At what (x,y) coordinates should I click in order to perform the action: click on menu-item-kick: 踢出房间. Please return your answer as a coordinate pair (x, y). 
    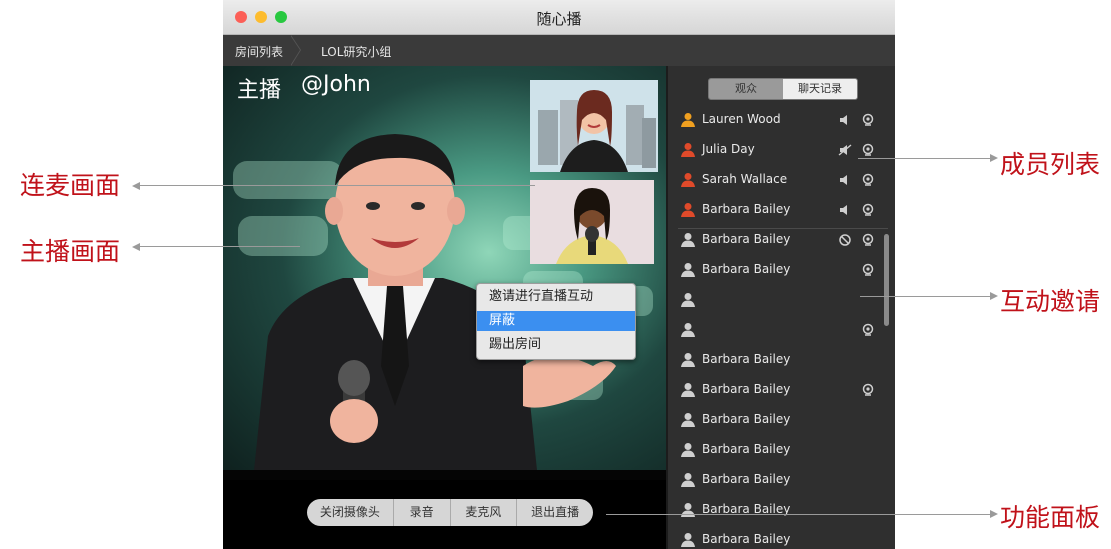
    Looking at the image, I should click on (556, 345).